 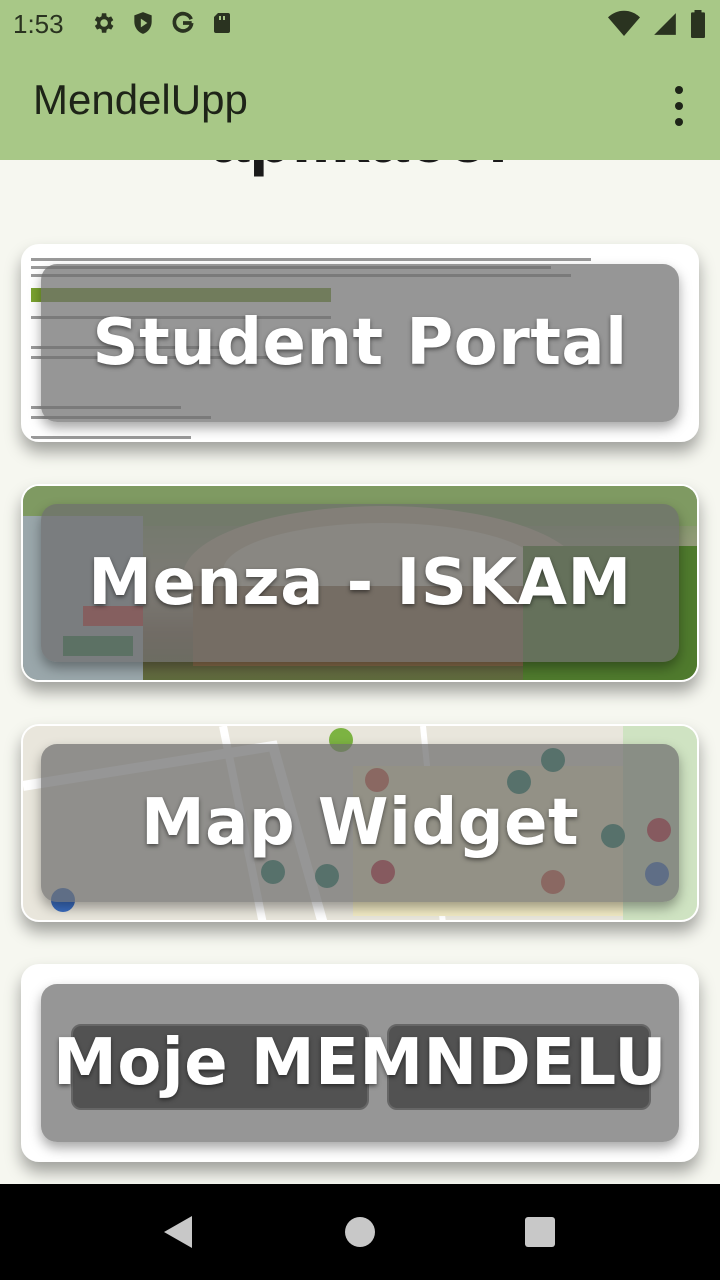 I want to click on menza-iskam-label: Menza - ISKAM, so click(x=360, y=583).